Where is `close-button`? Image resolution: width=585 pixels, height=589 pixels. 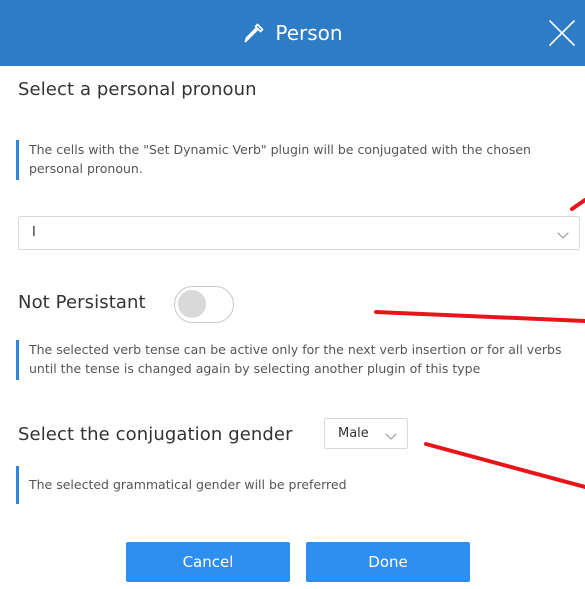
close-button is located at coordinates (562, 33).